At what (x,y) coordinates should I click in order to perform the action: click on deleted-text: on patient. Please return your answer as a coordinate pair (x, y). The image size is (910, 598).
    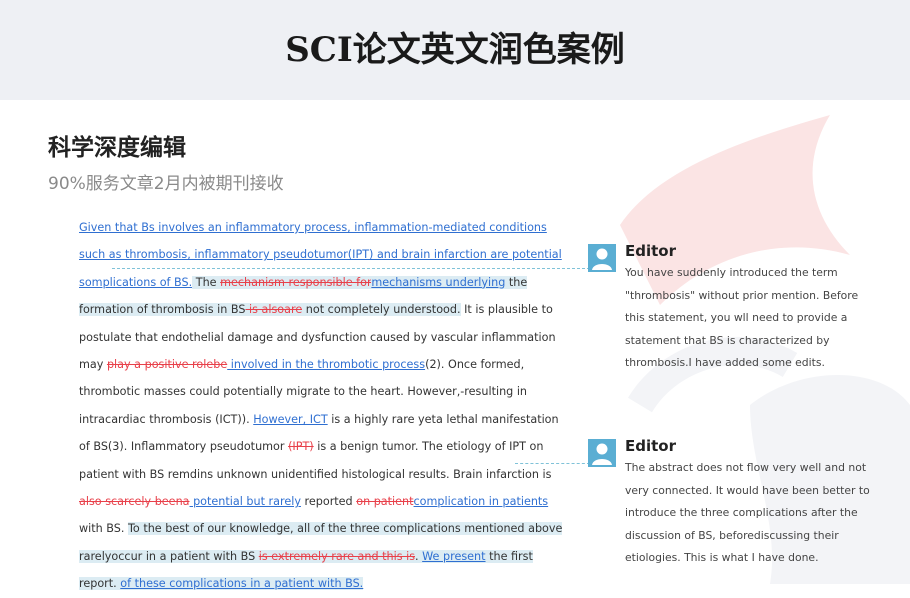
    Looking at the image, I should click on (385, 502).